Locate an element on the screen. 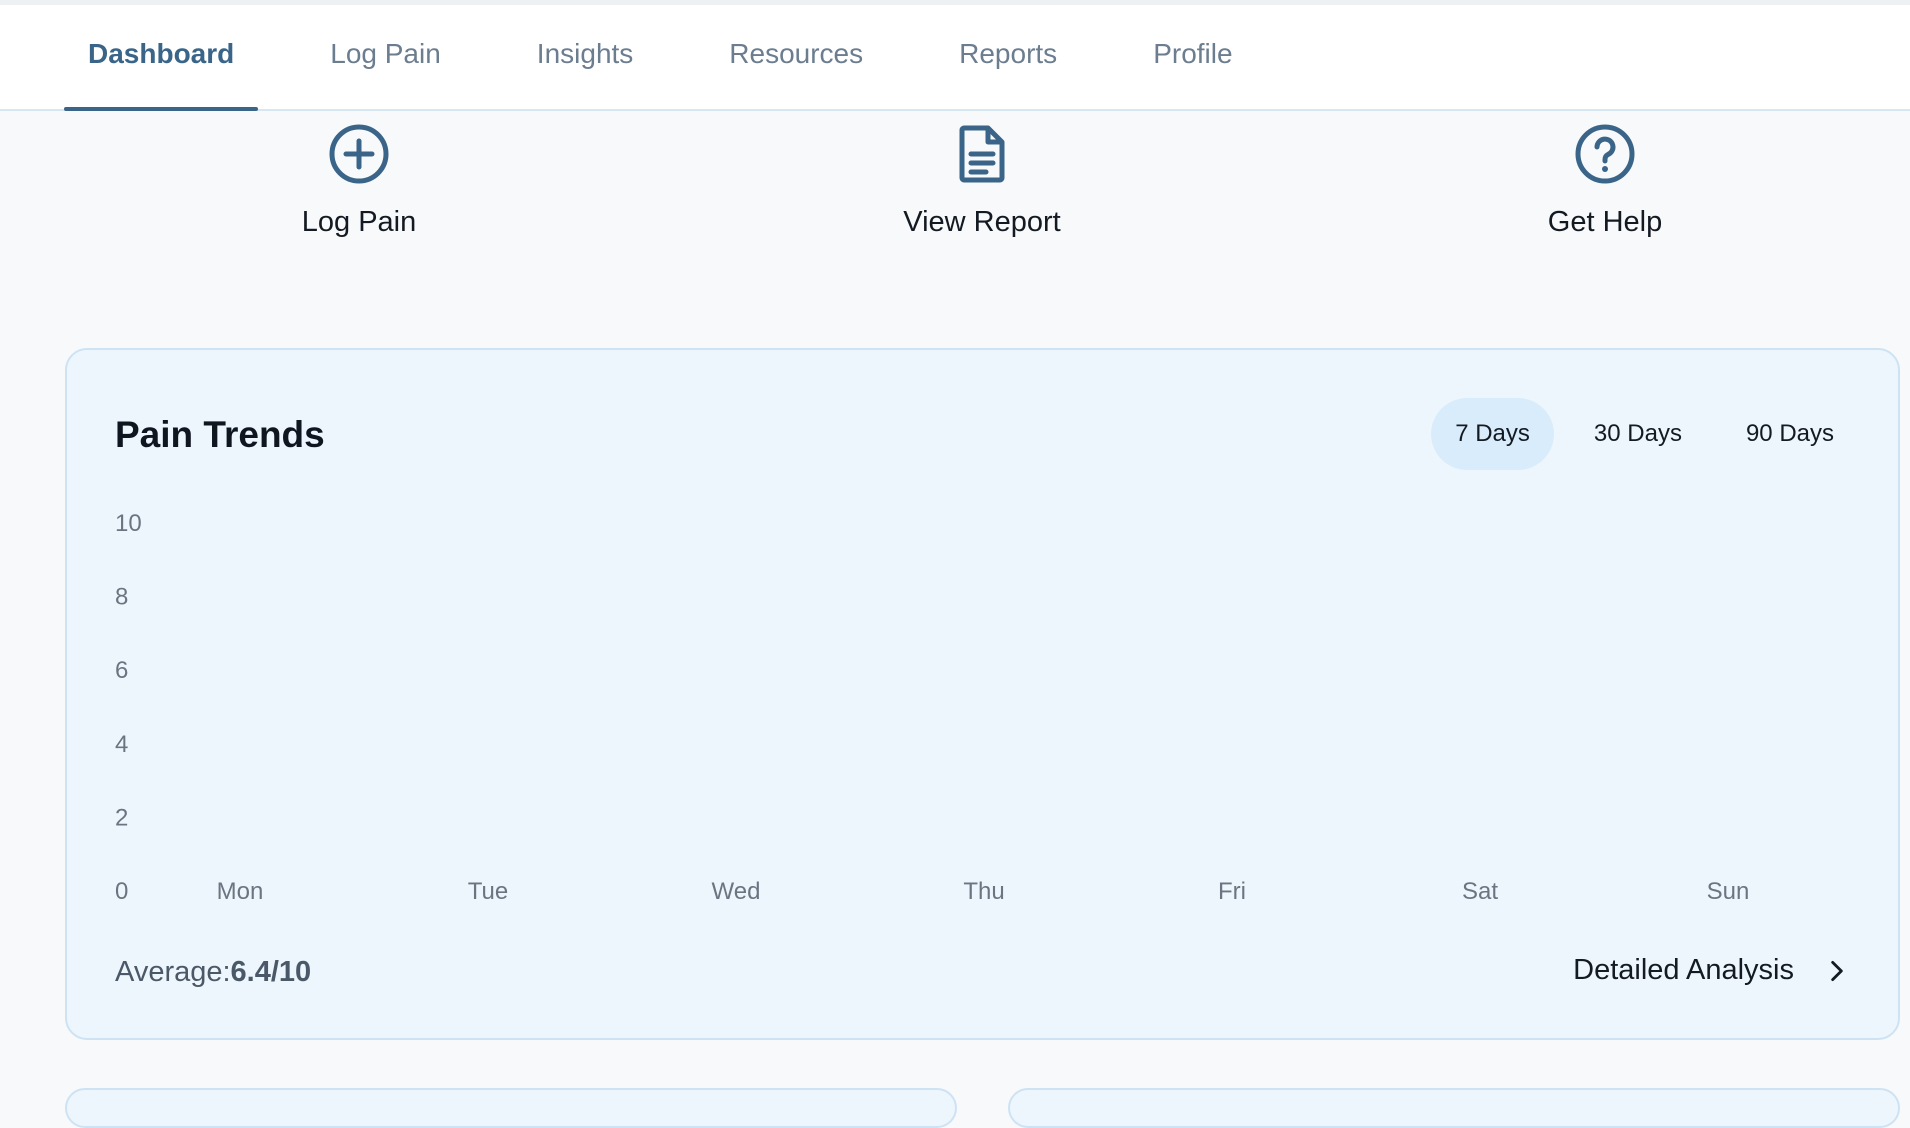  detailed-analysis-link: Detailed Analysis is located at coordinates (1711, 970).